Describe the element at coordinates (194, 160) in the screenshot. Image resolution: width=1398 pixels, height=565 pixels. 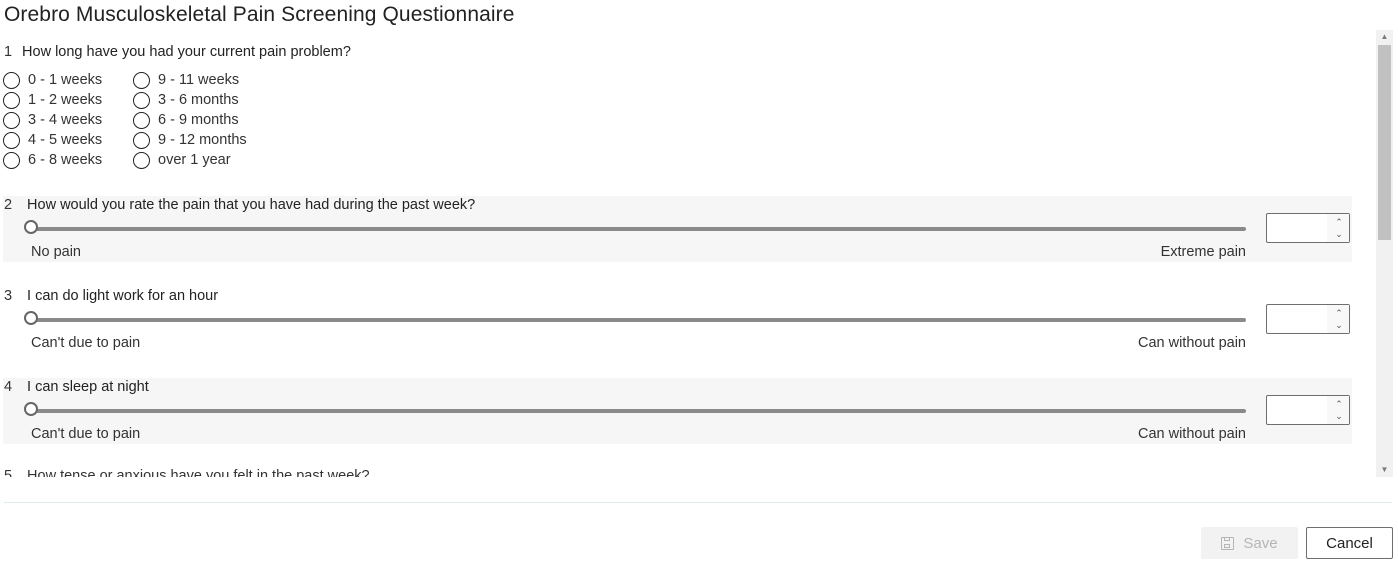
I see `radio-label: over 1 year` at that location.